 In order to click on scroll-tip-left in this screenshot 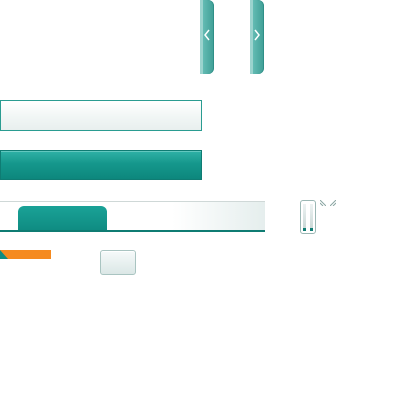, I will do `click(304, 229)`.